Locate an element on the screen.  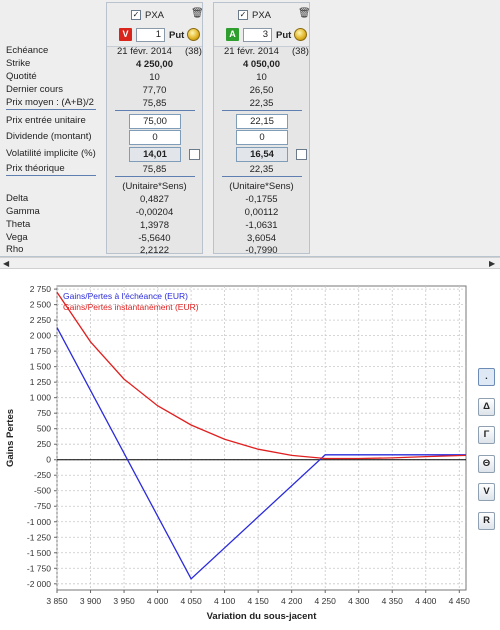
y-tick-label: 2 500 is located at coordinates (41, 305).